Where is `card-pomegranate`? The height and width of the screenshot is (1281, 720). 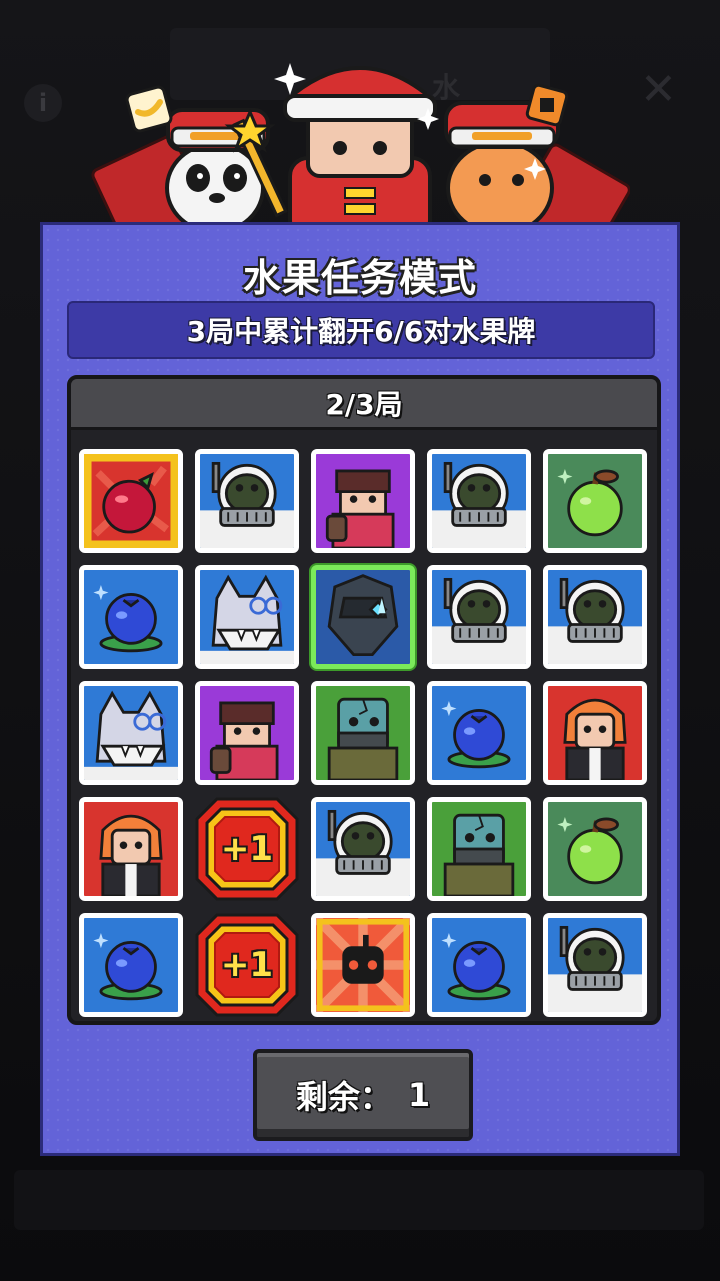 card-pomegranate is located at coordinates (131, 501).